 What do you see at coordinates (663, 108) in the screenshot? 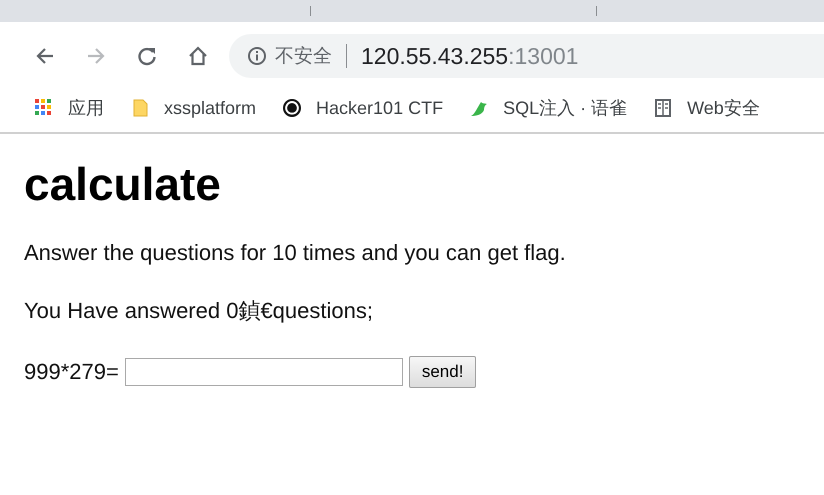
I see `book-icon` at bounding box center [663, 108].